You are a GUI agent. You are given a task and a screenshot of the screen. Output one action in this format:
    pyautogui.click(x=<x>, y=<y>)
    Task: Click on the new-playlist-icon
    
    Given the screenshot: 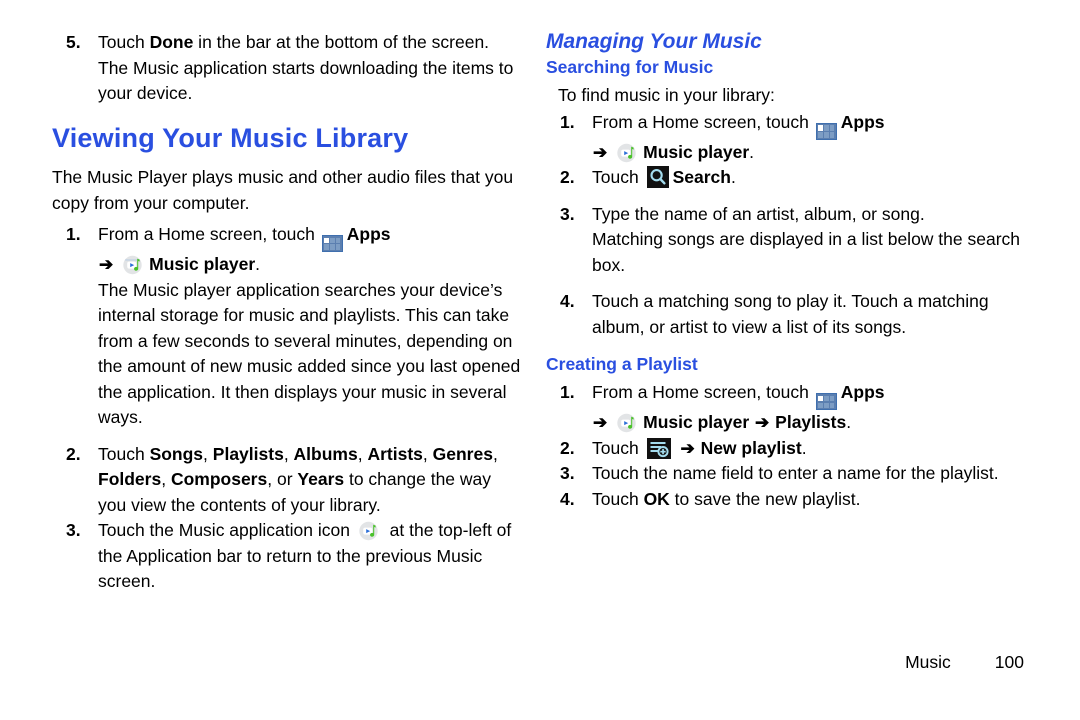 What is the action you would take?
    pyautogui.click(x=658, y=448)
    